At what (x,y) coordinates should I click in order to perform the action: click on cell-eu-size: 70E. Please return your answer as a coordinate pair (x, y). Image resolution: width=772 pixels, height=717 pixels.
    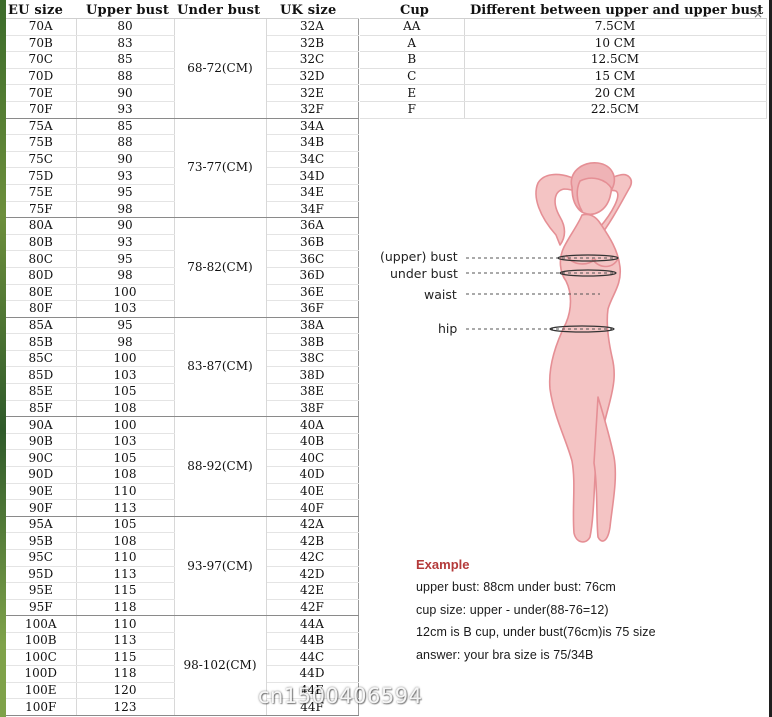
    Looking at the image, I should click on (41, 93).